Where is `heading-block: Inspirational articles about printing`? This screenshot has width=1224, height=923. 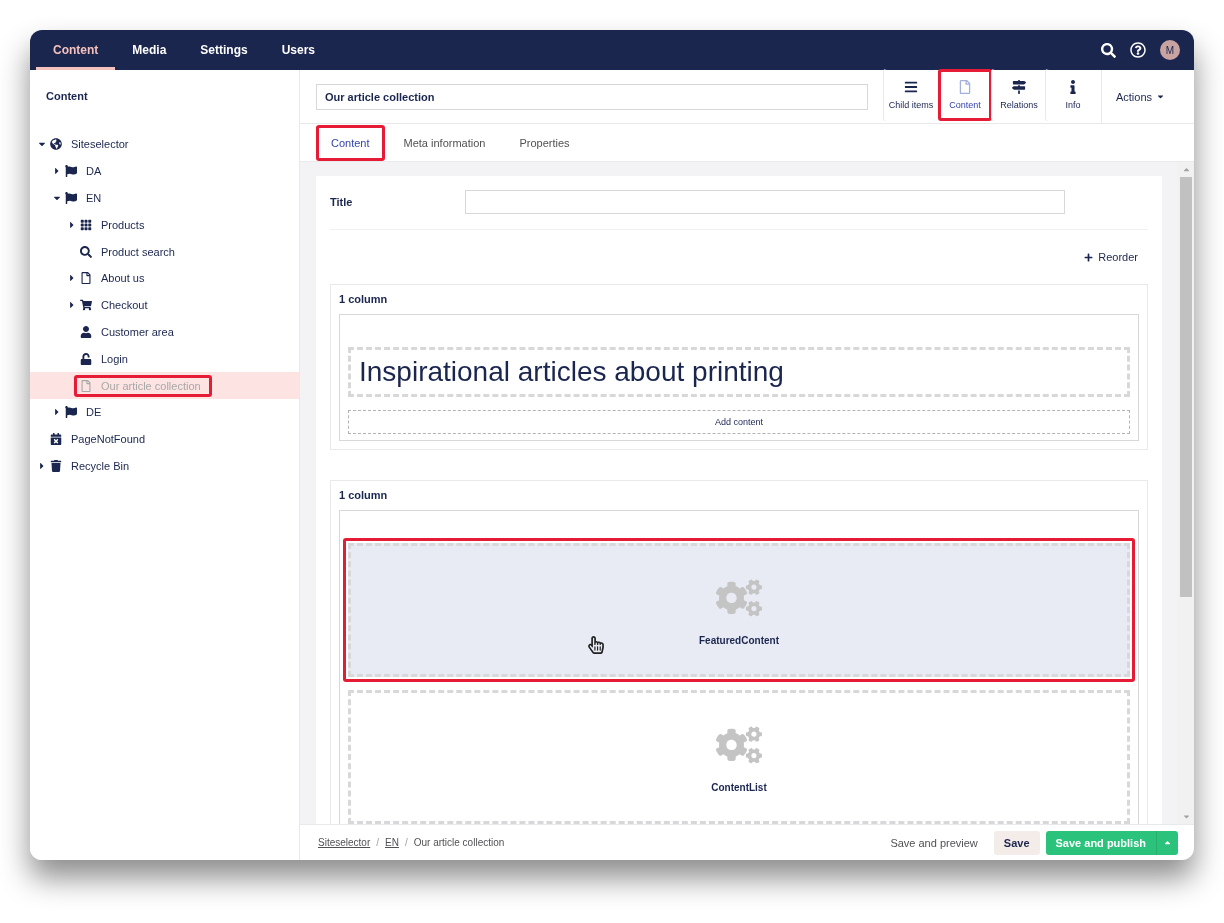 heading-block: Inspirational articles about printing is located at coordinates (739, 372).